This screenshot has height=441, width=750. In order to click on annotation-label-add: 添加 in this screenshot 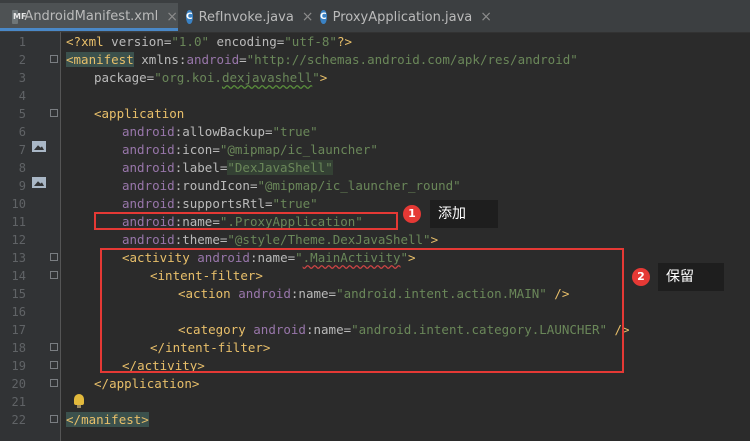, I will do `click(464, 214)`.